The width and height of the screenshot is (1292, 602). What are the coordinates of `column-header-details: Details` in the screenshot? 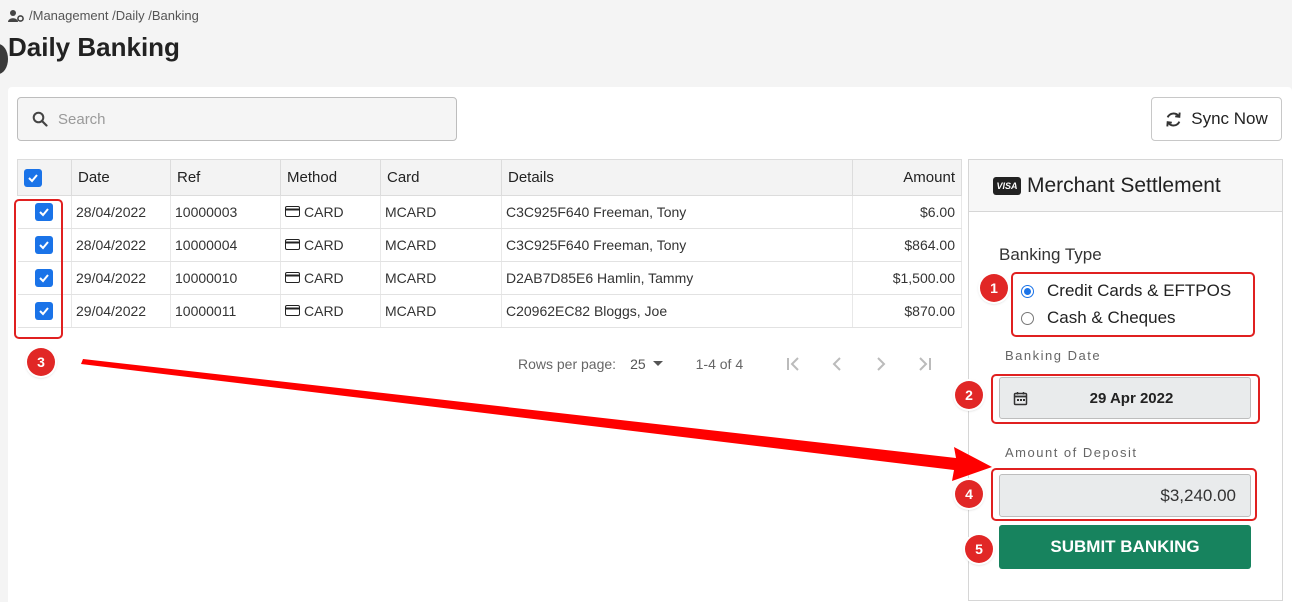 It's located at (677, 177).